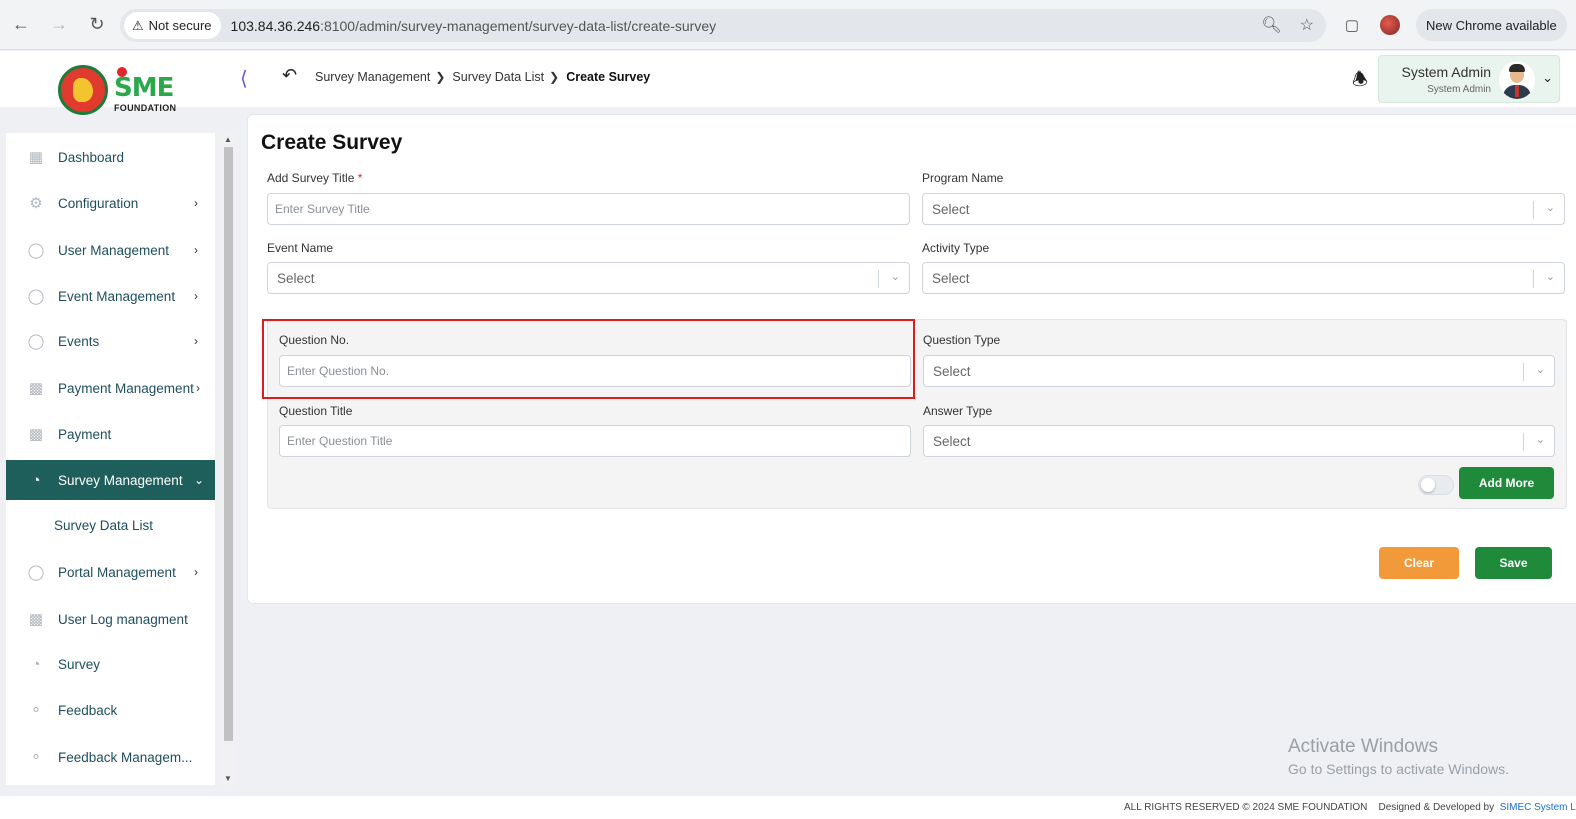 The width and height of the screenshot is (1576, 819). I want to click on sidebar-subitem-survey-data-list: Survey Data List, so click(103, 525).